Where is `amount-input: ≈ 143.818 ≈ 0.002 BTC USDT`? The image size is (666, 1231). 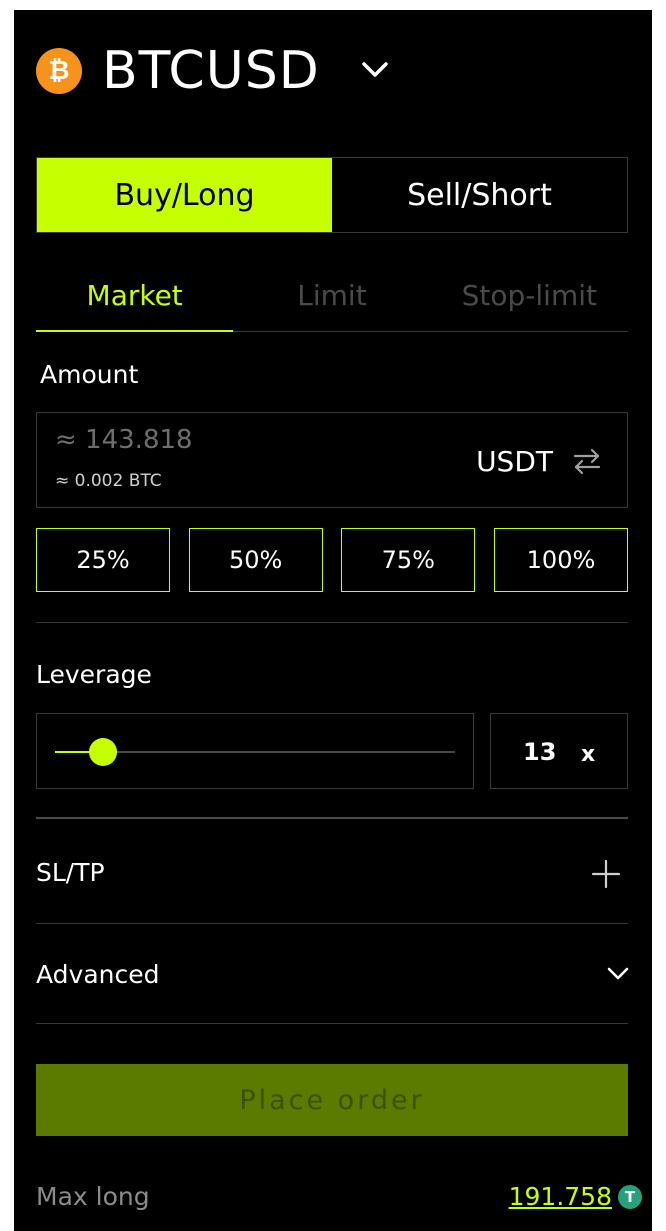 amount-input: ≈ 143.818 ≈ 0.002 BTC USDT is located at coordinates (332, 460).